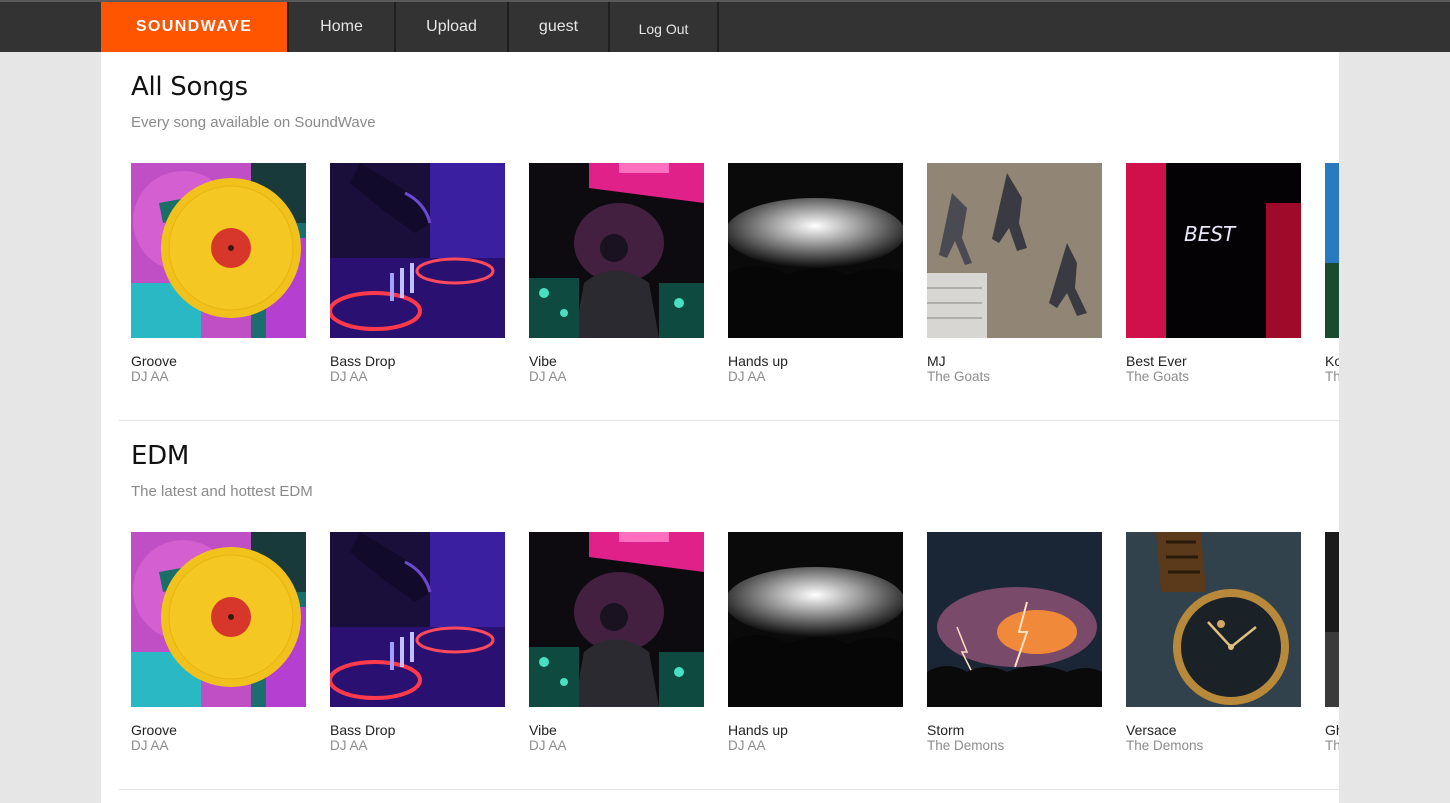 This screenshot has height=803, width=1450. Describe the element at coordinates (725, 26) in the screenshot. I see `top-navbar: SOUNDWAVE Home Upload guest Log Out` at that location.